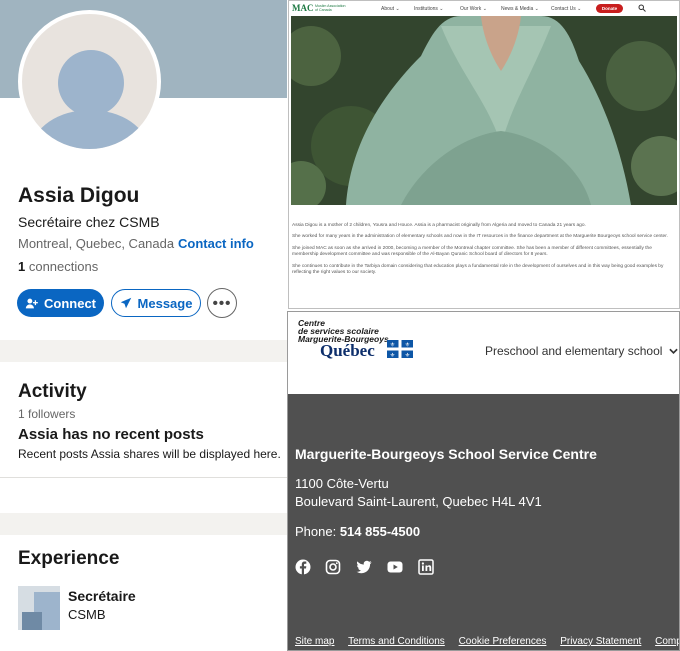 The image size is (680, 651). I want to click on avatar-body-shape, so click(90, 129).